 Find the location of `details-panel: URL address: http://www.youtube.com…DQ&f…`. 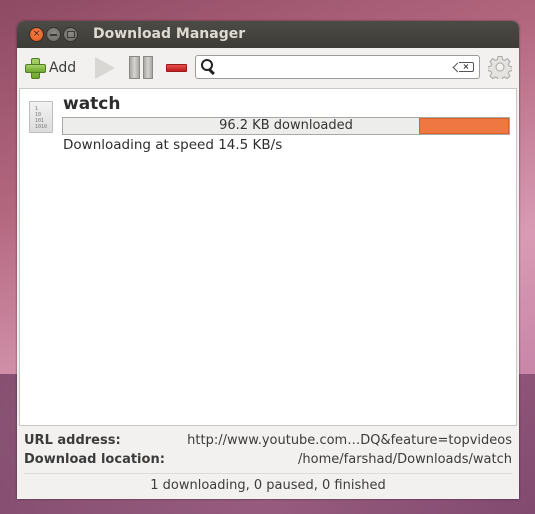

details-panel: URL address: http://www.youtube.com…DQ&f… is located at coordinates (268, 462).